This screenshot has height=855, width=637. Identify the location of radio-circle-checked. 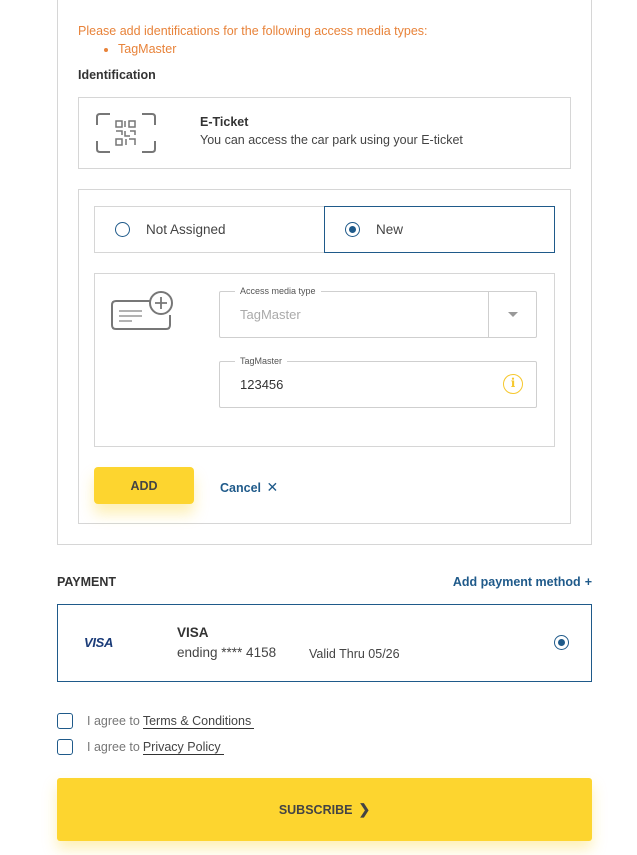
(352, 229).